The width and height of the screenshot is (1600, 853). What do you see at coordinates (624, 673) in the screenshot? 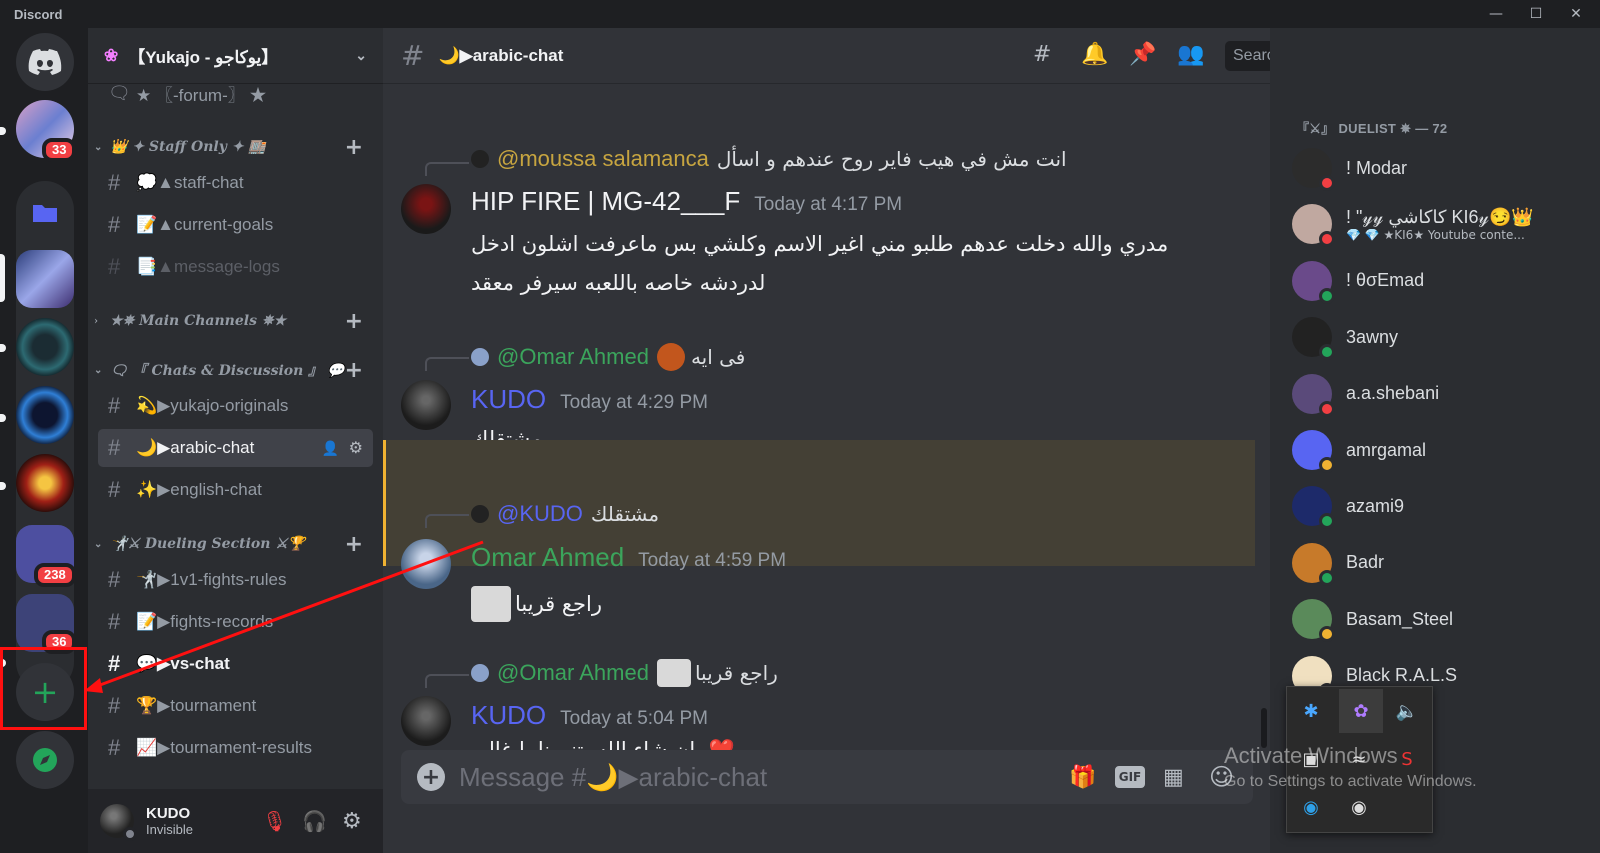
I see `reply-preview: @Omar Ahmed راجع قريبا` at bounding box center [624, 673].